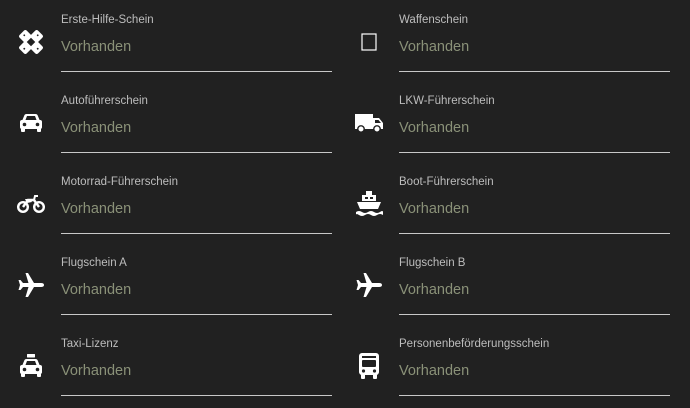  What do you see at coordinates (447, 101) in the screenshot?
I see `license-label: LKW-Führerschein` at bounding box center [447, 101].